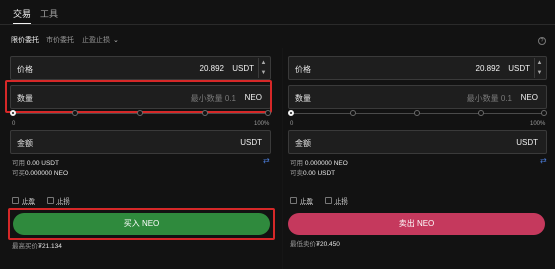 The image size is (555, 269). Describe the element at coordinates (251, 142) in the screenshot. I see `buy-total-unit: USDT` at that location.